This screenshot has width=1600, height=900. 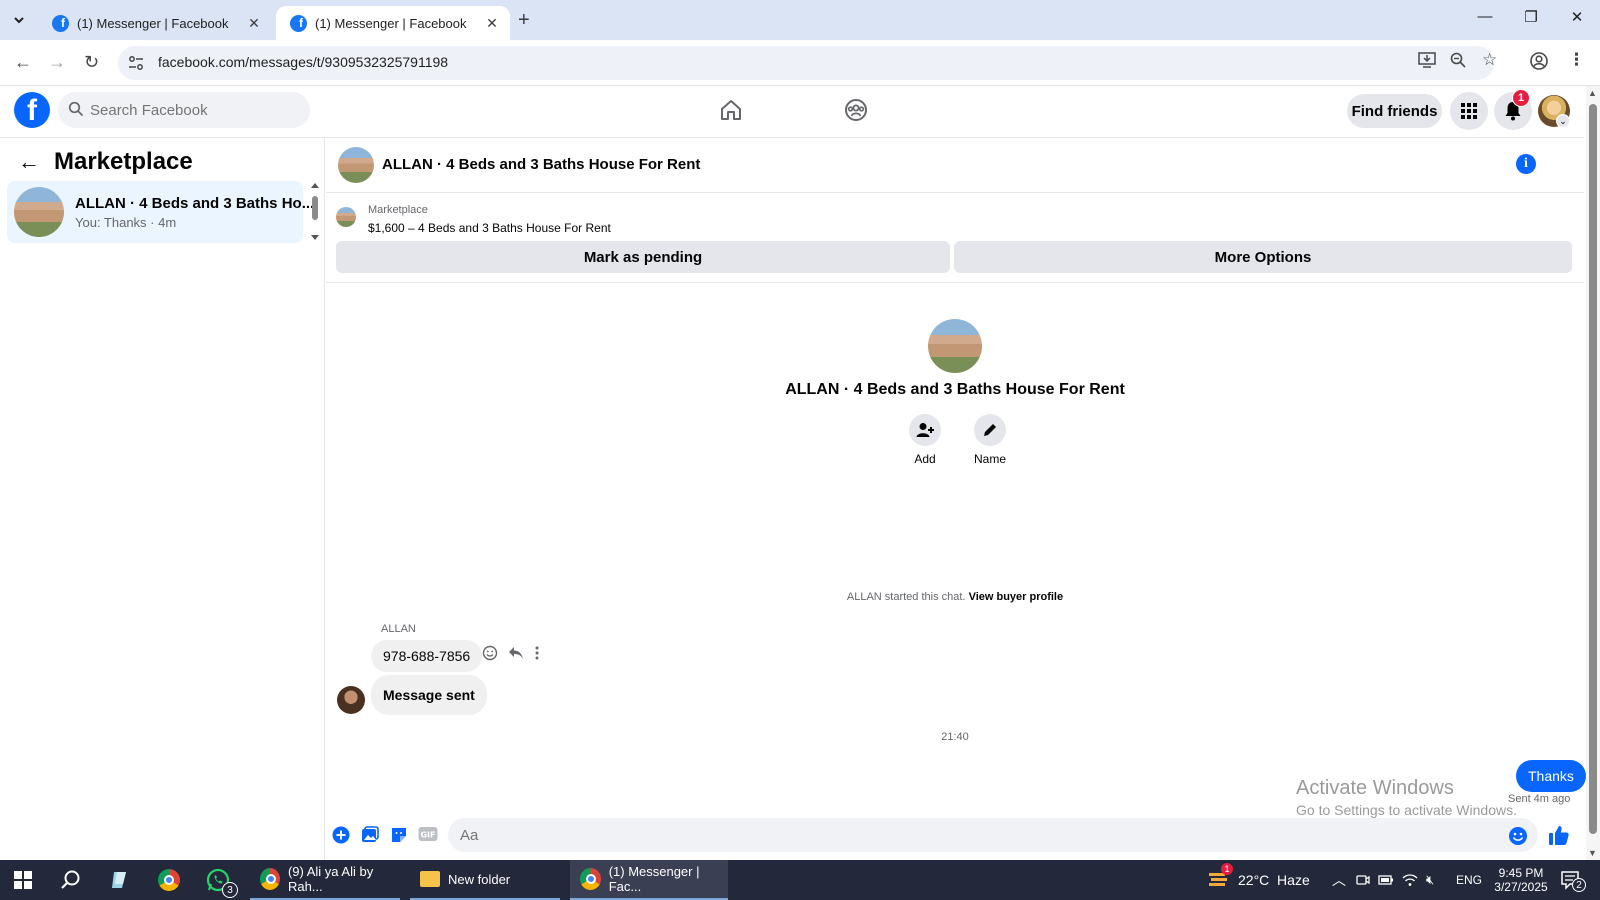 What do you see at coordinates (1521, 873) in the screenshot?
I see `clock-time: 9:45 PM` at bounding box center [1521, 873].